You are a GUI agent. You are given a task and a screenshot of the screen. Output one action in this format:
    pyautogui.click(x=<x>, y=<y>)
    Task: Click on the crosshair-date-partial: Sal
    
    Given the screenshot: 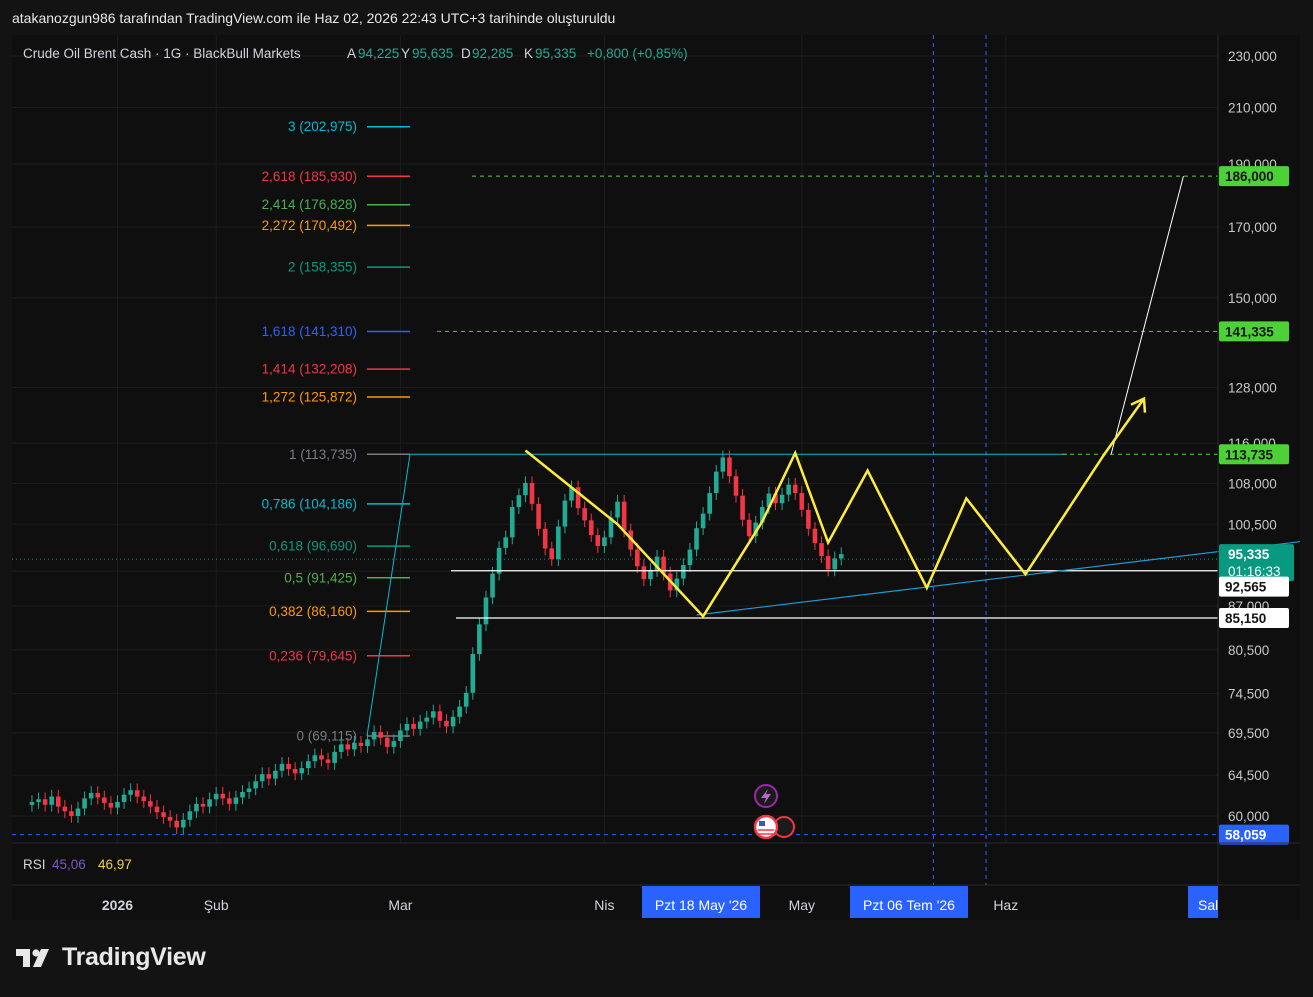 What is the action you would take?
    pyautogui.click(x=1208, y=905)
    